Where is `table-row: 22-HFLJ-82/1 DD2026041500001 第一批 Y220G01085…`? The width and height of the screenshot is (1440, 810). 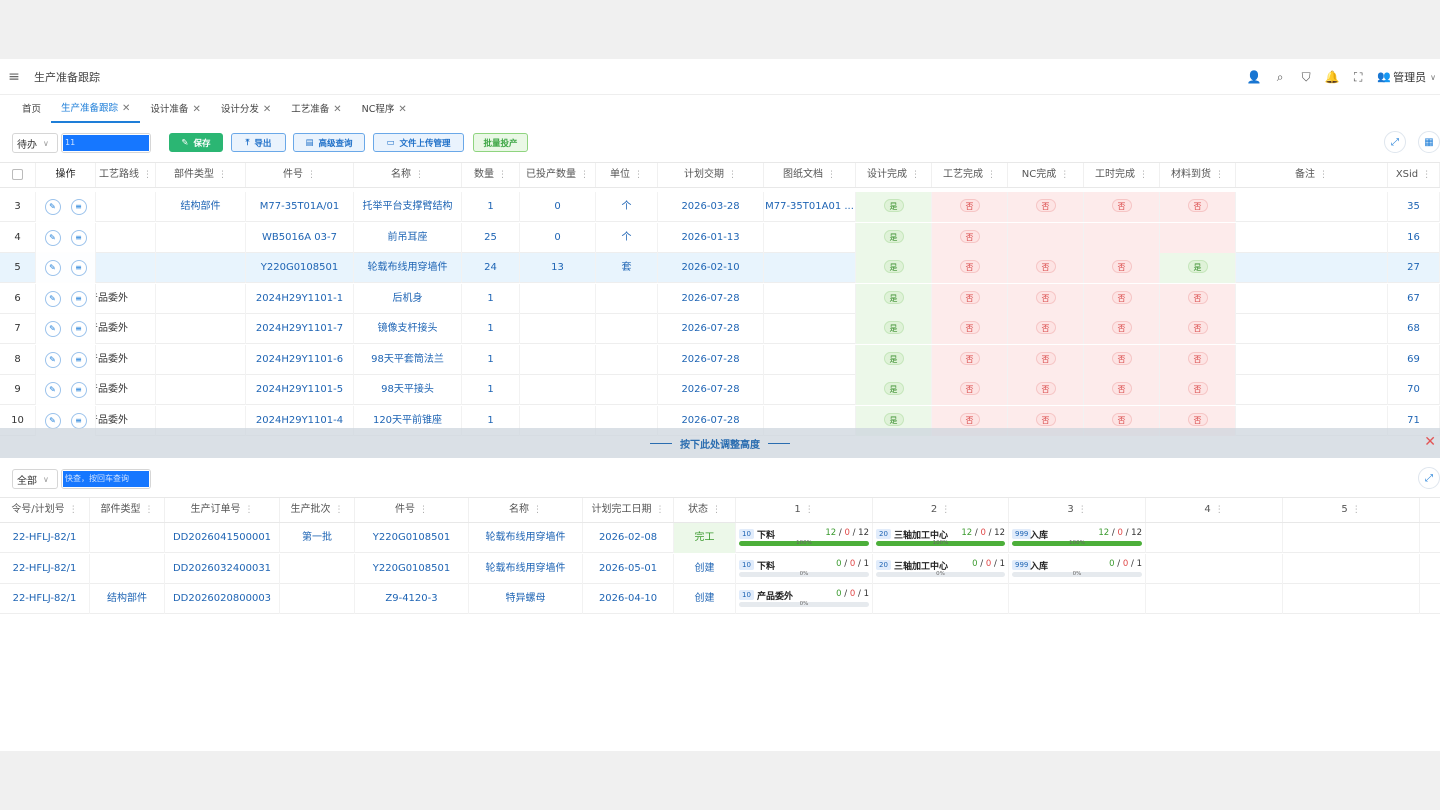
table-row: 22-HFLJ-82/1 DD2026041500001 第一批 Y220G01085… is located at coordinates (720, 538).